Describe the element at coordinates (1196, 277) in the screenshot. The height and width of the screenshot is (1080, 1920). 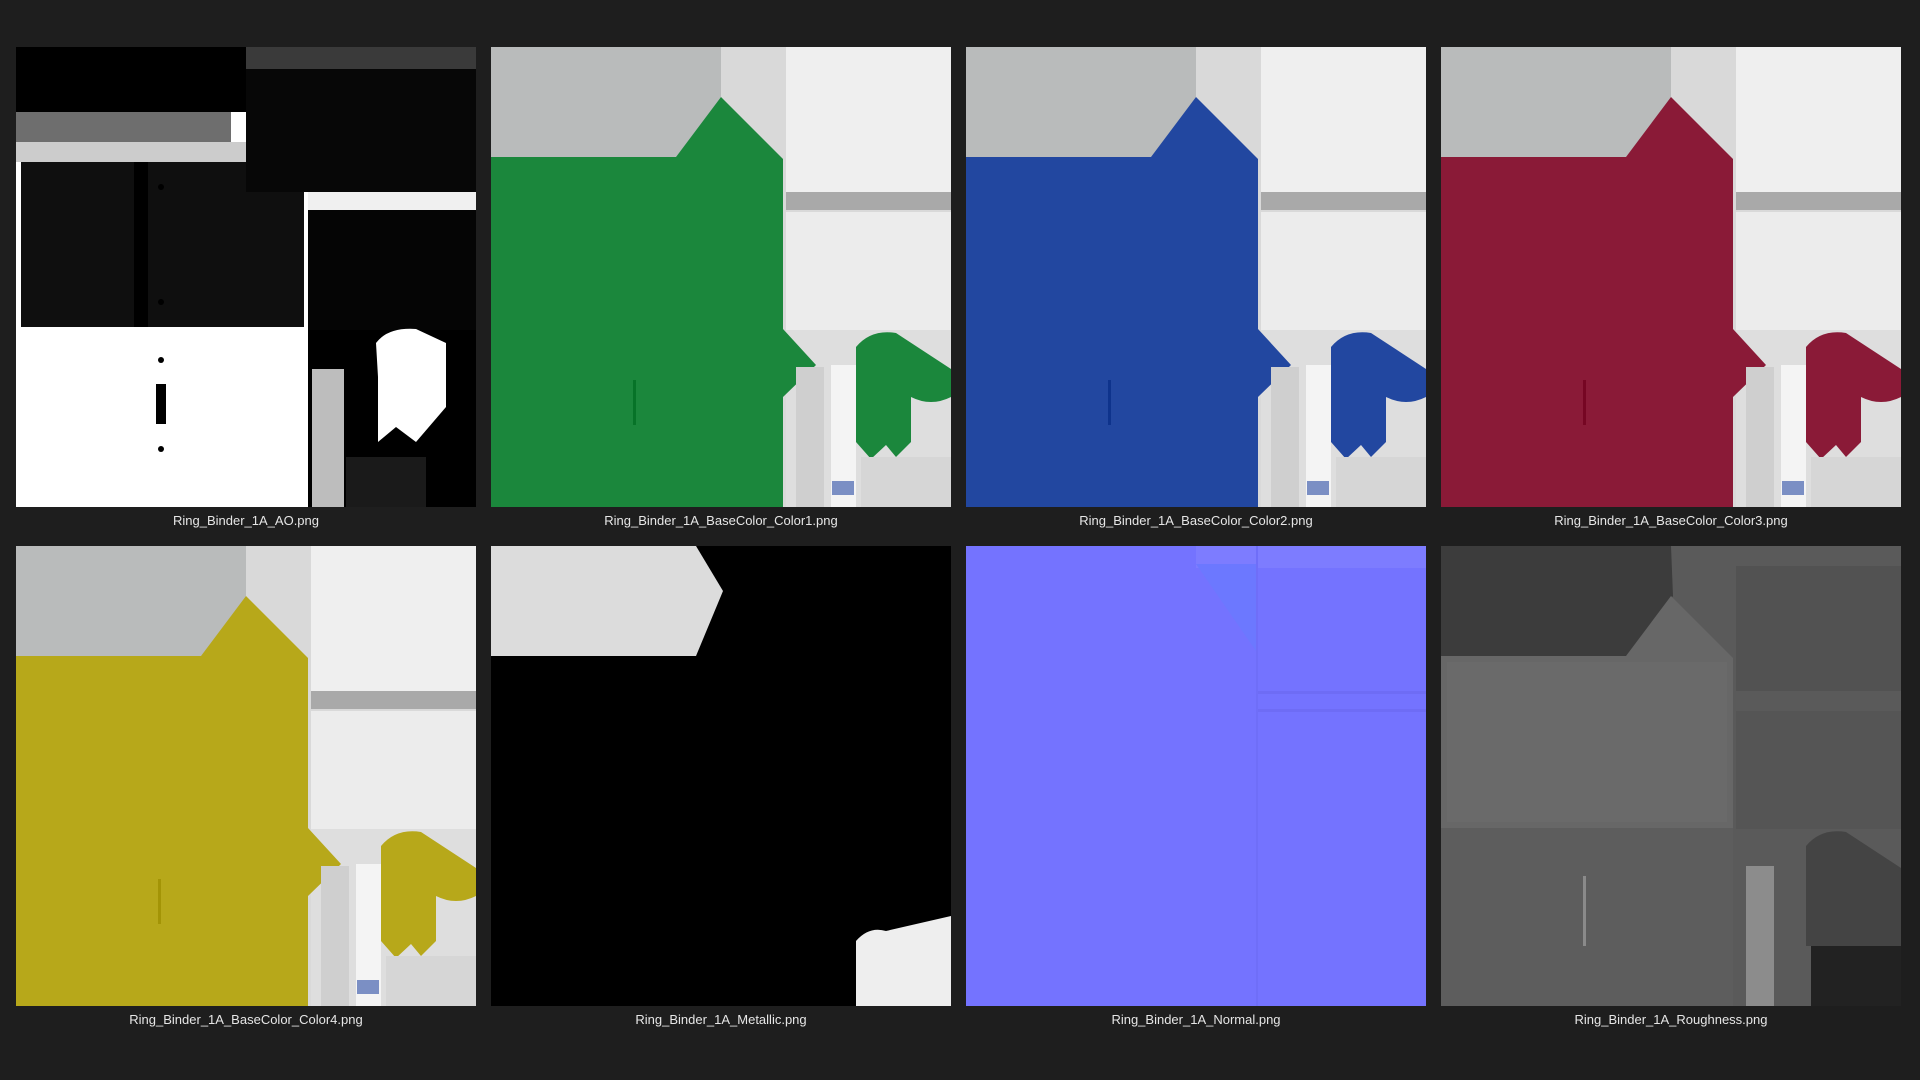
I see `texture-preview-basecolor-color2` at that location.